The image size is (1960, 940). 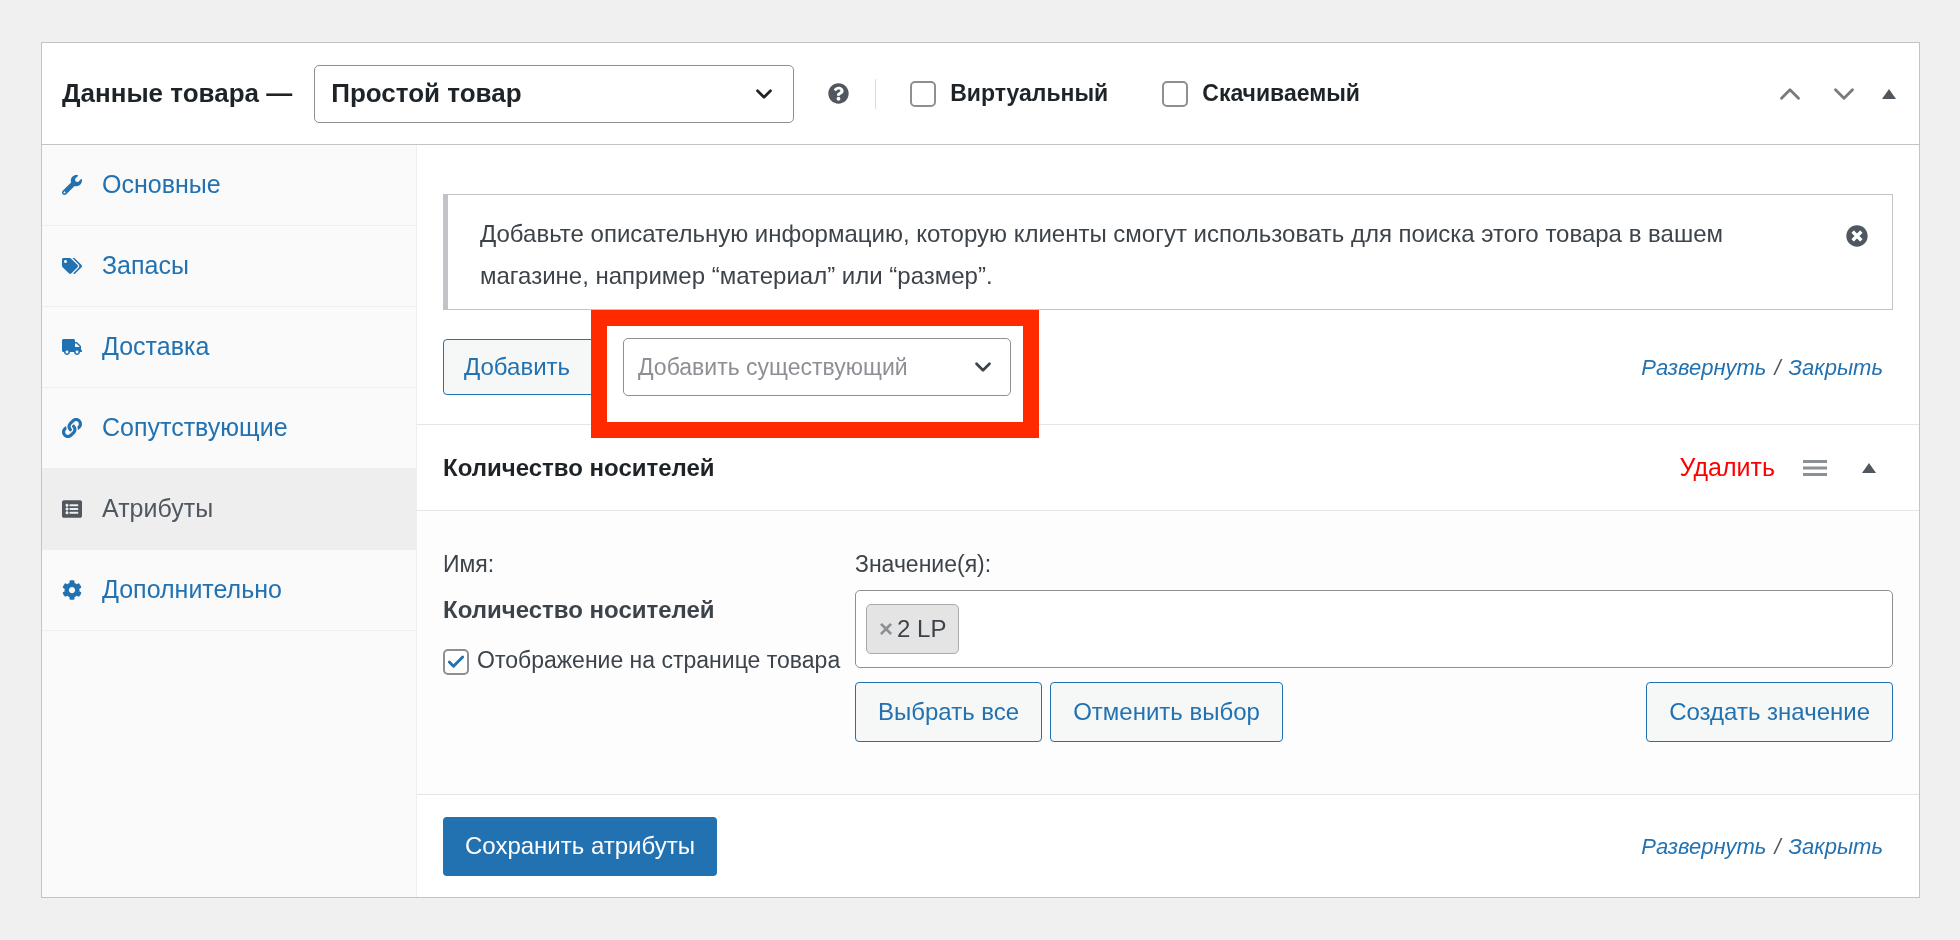 I want to click on tag-icon, so click(x=72, y=266).